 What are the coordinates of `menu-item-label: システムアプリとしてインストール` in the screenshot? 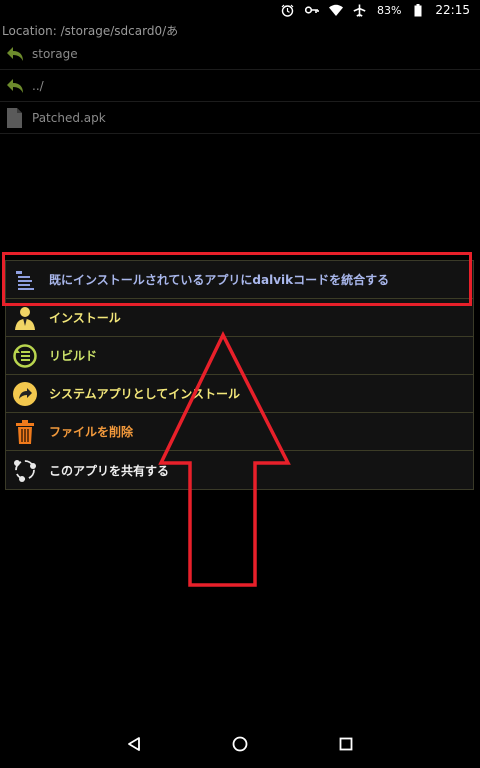 It's located at (145, 394).